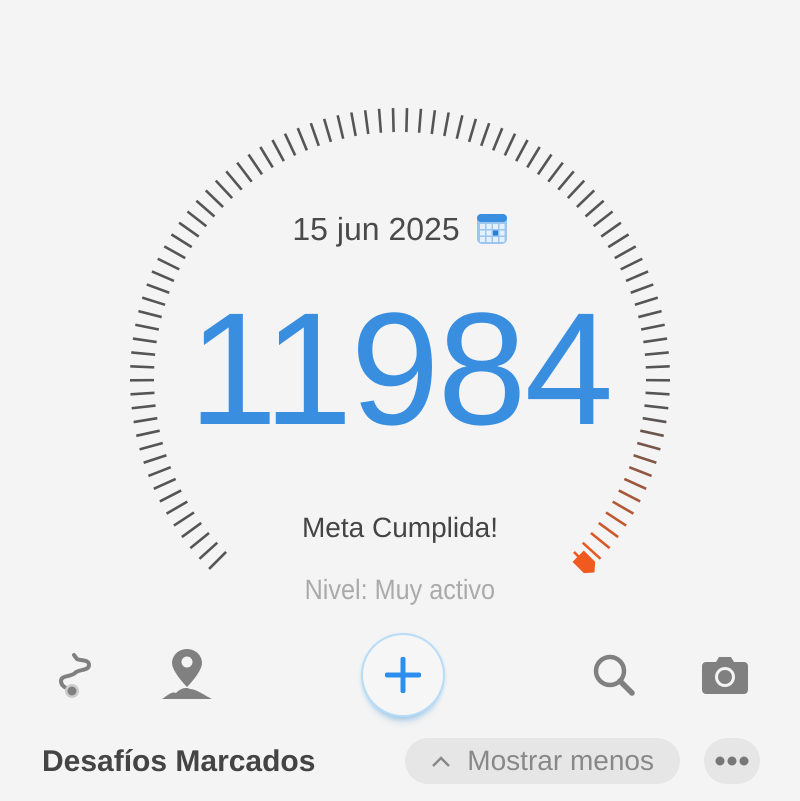 This screenshot has width=800, height=801. Describe the element at coordinates (400, 369) in the screenshot. I see `step-count: 11984` at that location.